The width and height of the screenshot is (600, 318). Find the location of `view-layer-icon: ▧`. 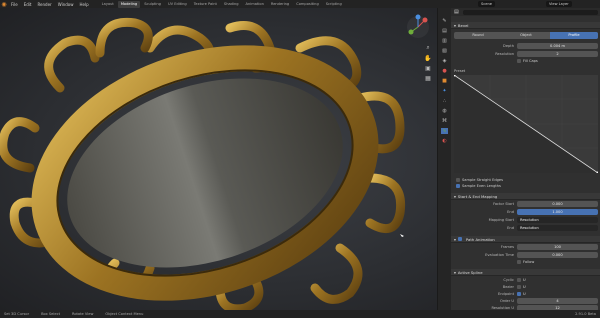

view-layer-icon: ▧ is located at coordinates (444, 51).